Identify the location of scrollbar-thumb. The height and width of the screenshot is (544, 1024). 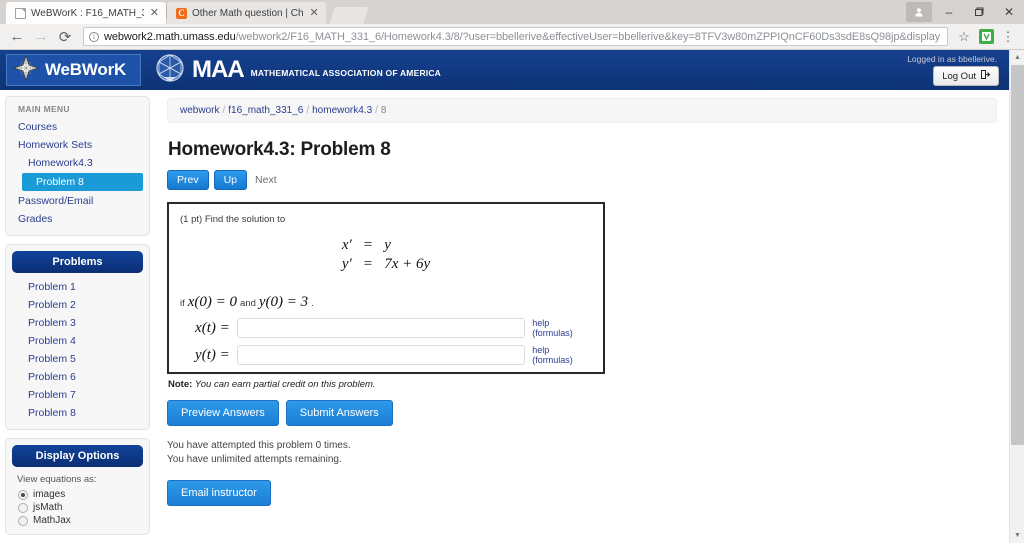
(1017, 255).